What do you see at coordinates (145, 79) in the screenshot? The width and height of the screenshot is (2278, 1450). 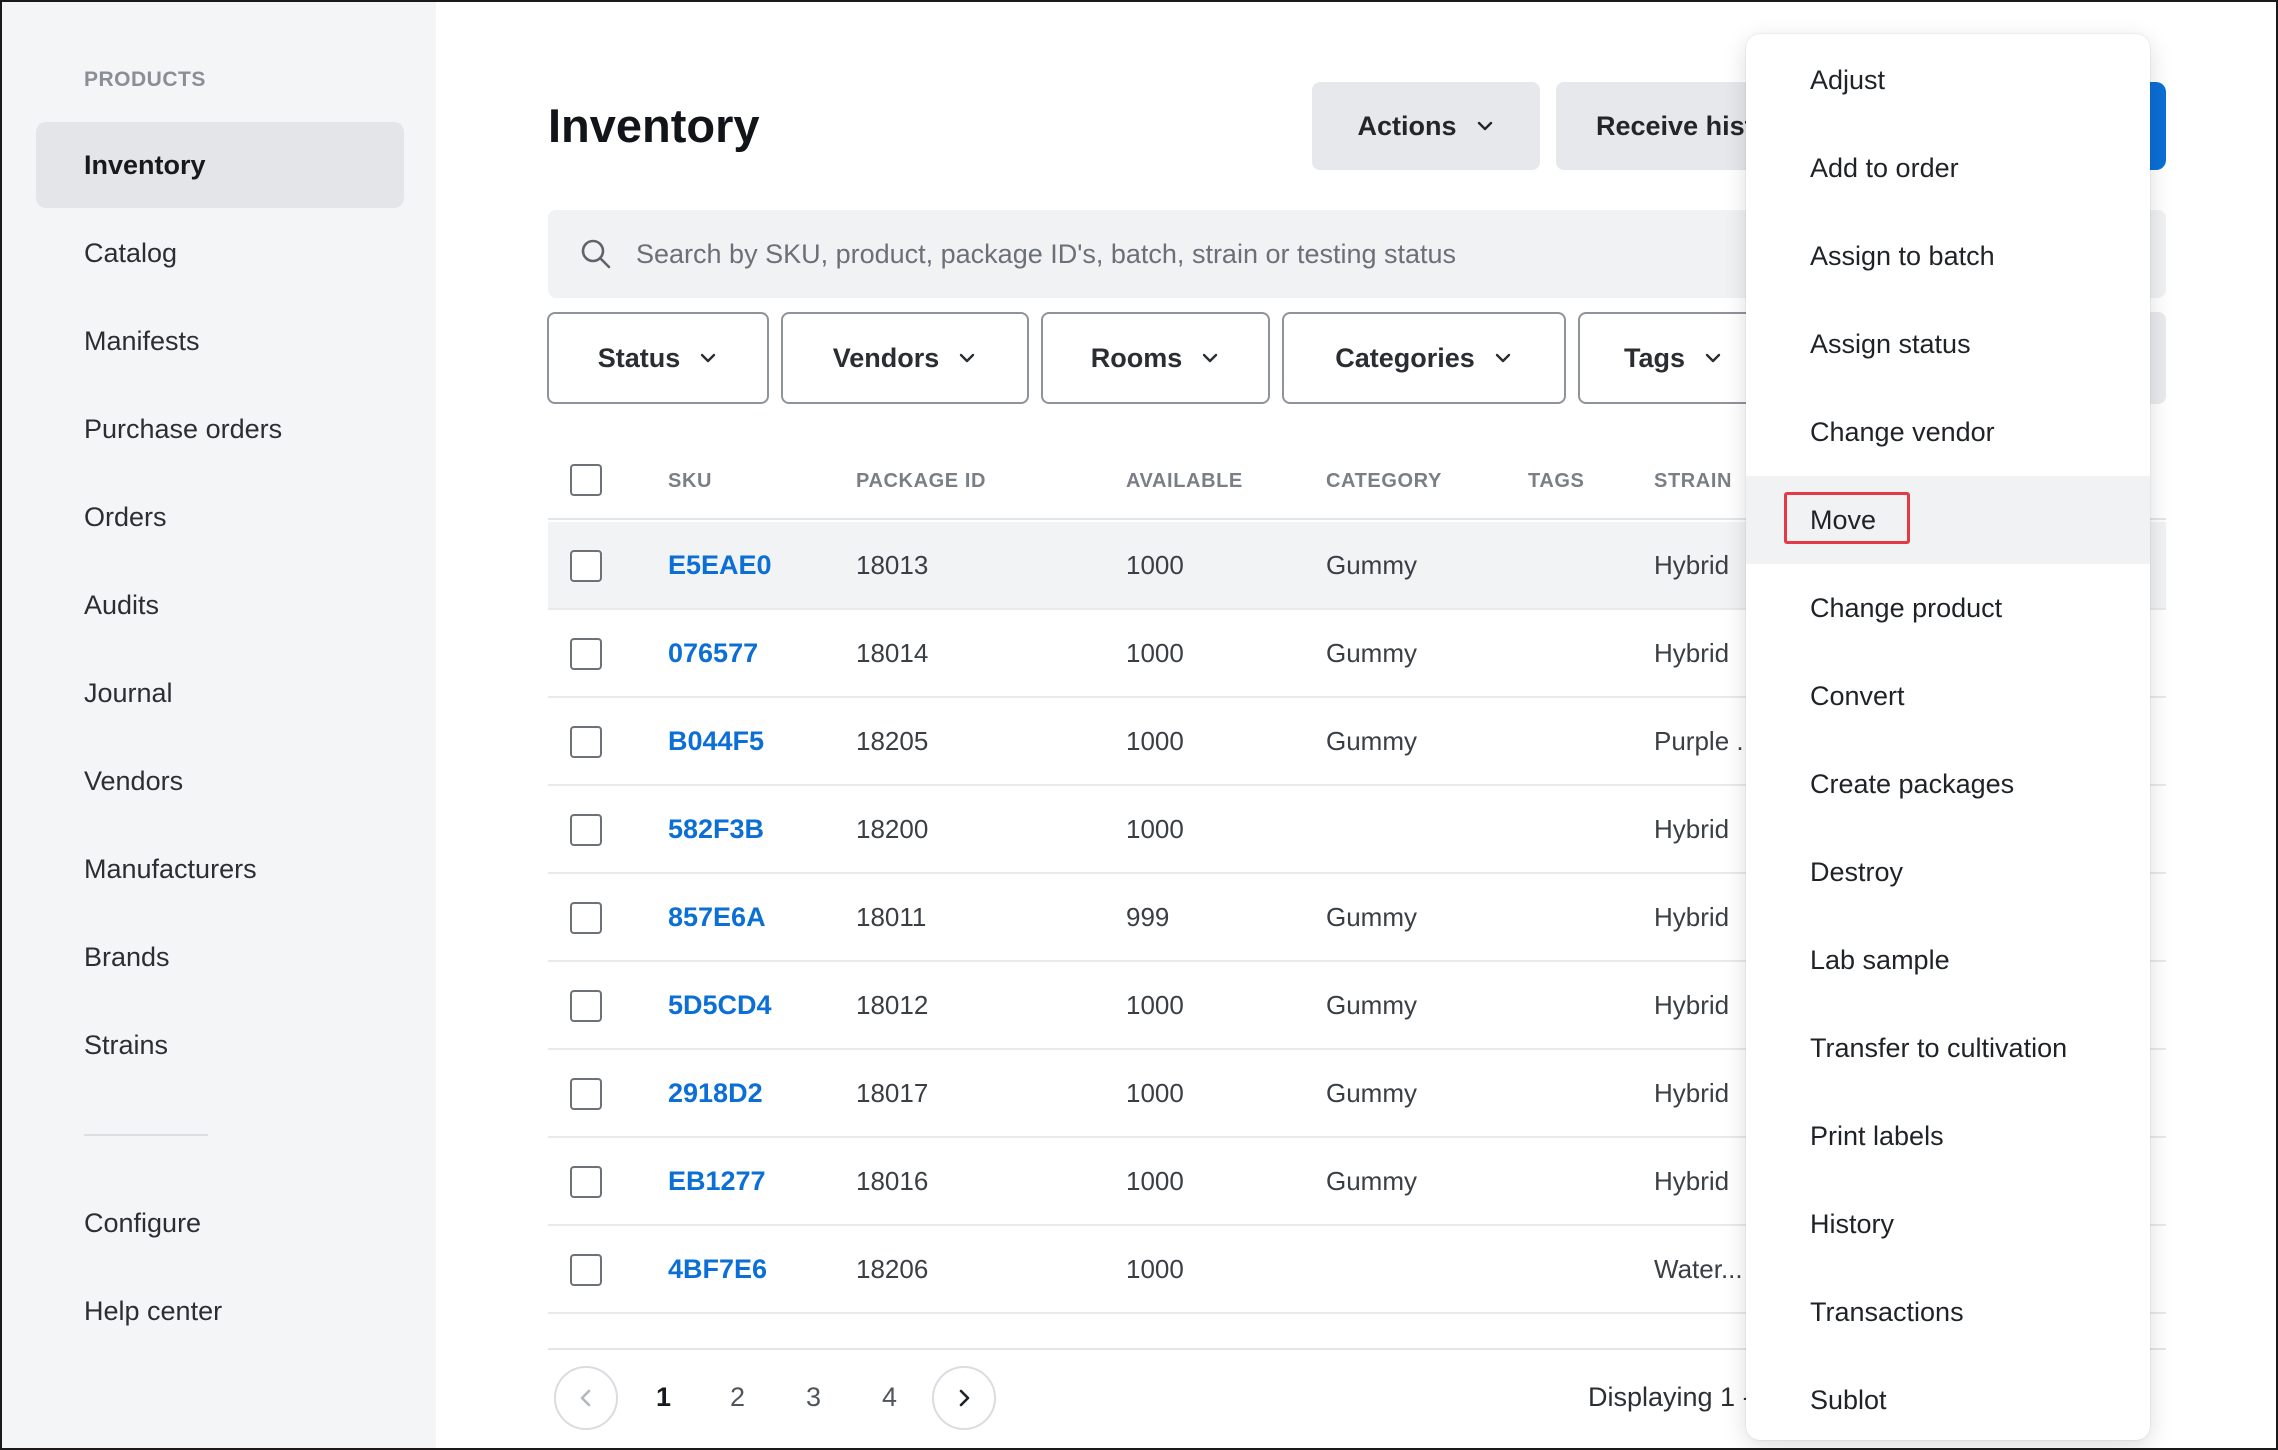 I see `sidebar-section-label: PRODUCTS` at bounding box center [145, 79].